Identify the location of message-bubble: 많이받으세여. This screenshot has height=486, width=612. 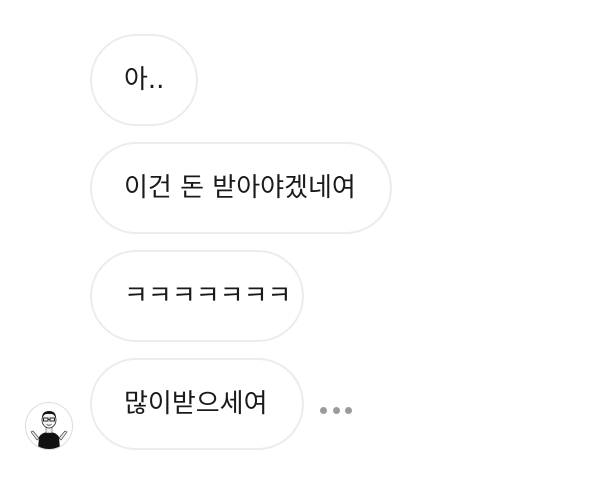
(197, 404).